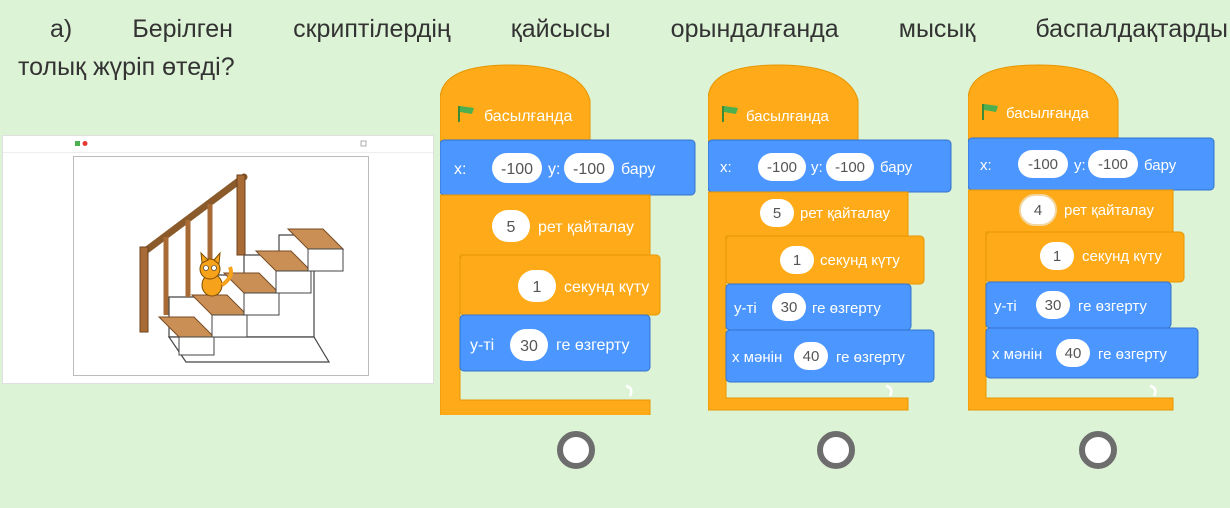 This screenshot has height=508, width=1230. What do you see at coordinates (85, 143) in the screenshot?
I see `stop-icon` at bounding box center [85, 143].